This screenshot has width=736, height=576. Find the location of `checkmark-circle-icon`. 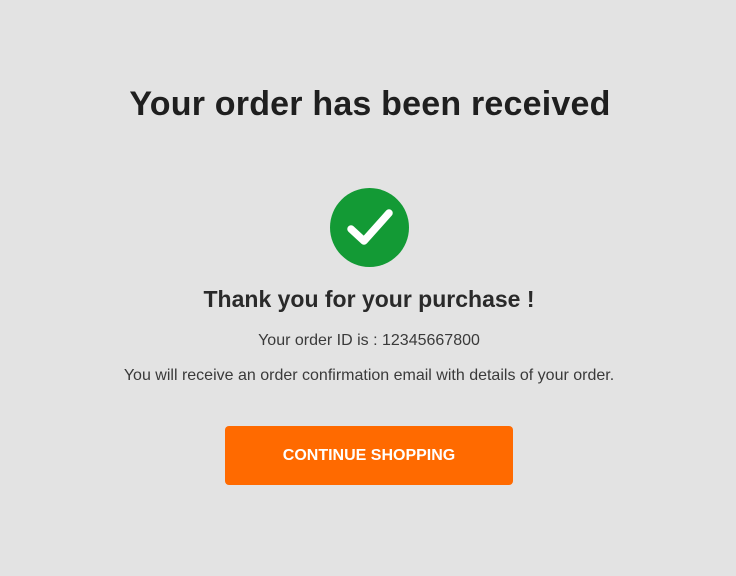

checkmark-circle-icon is located at coordinates (369, 227).